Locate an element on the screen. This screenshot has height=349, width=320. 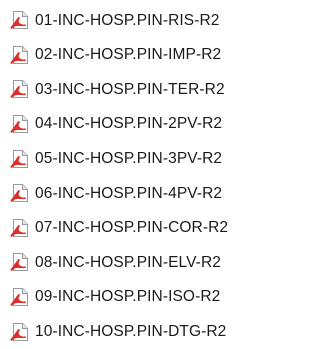
file-item: 07-INC-HOSP.PIN-COR-R2 is located at coordinates (134, 228).